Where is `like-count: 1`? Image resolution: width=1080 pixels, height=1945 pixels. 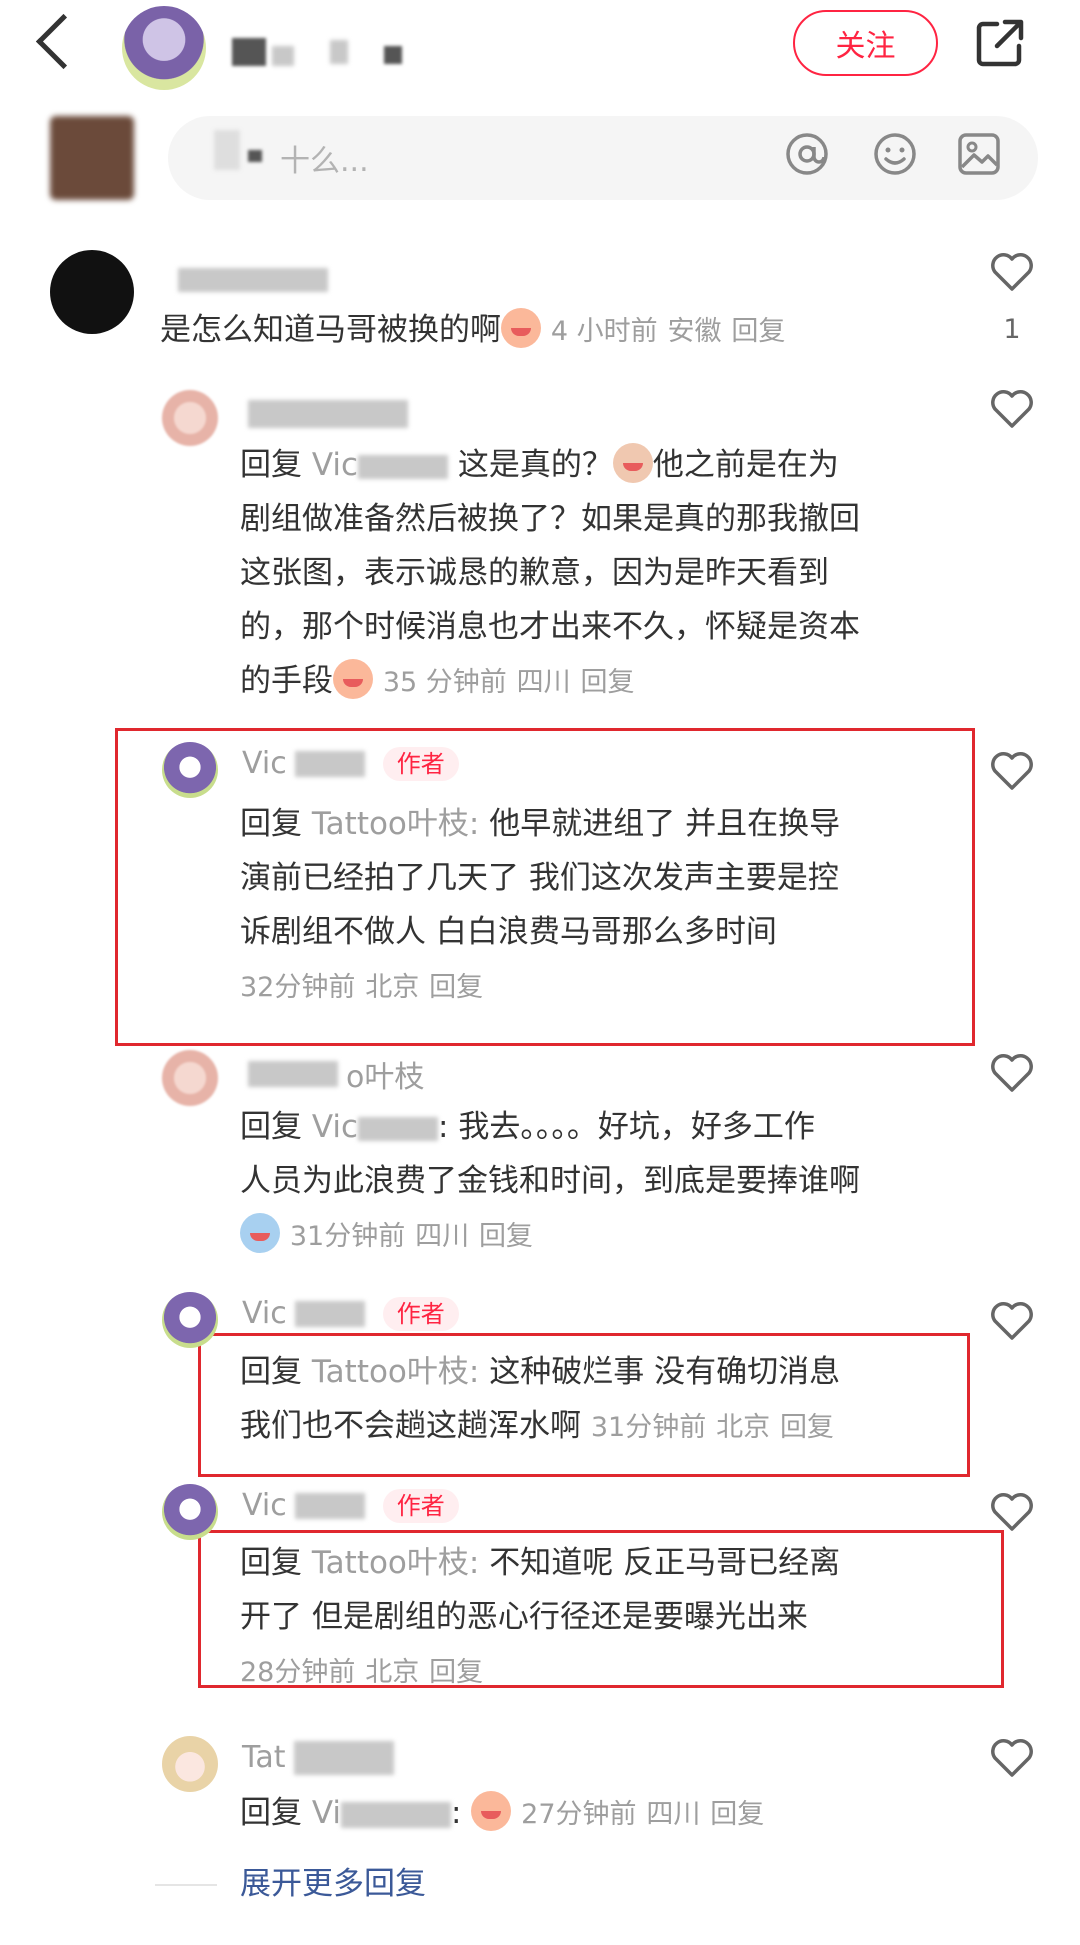 like-count: 1 is located at coordinates (1012, 329).